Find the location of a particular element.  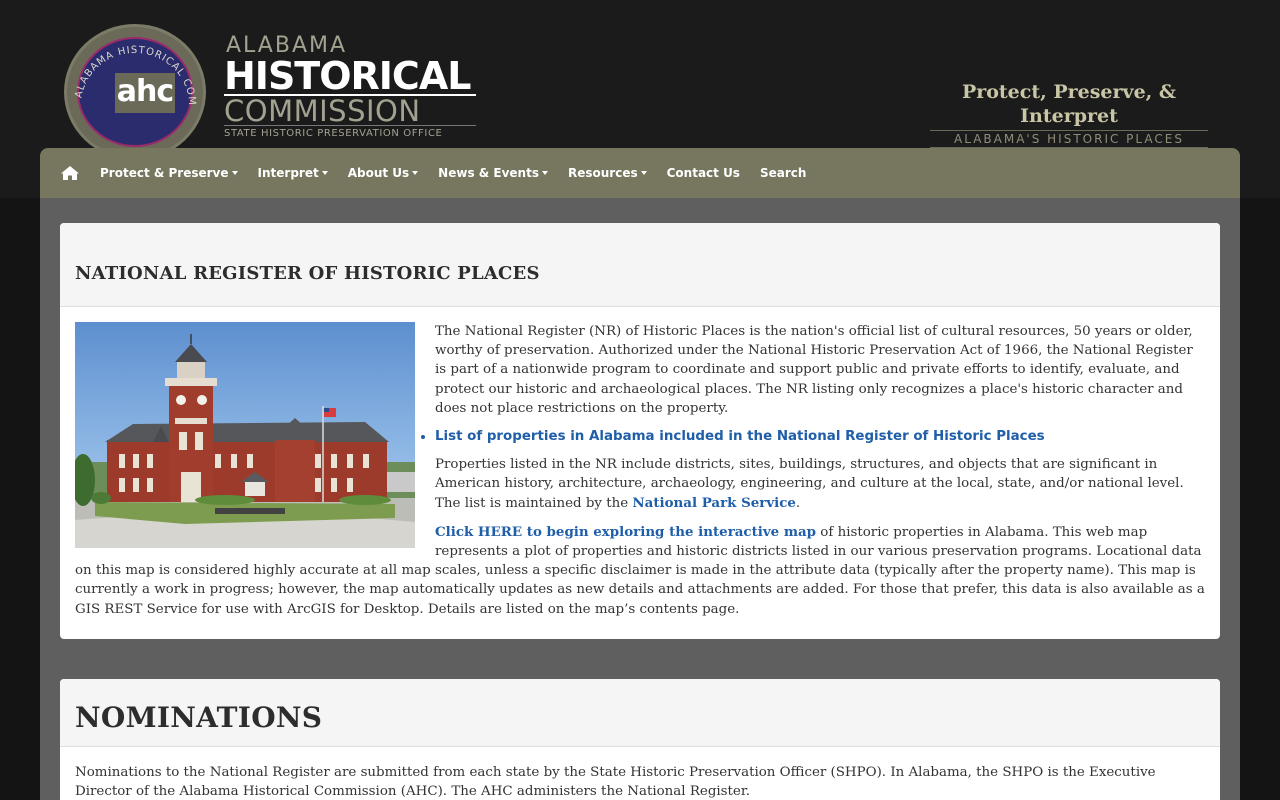

nav-search: Search is located at coordinates (783, 173).